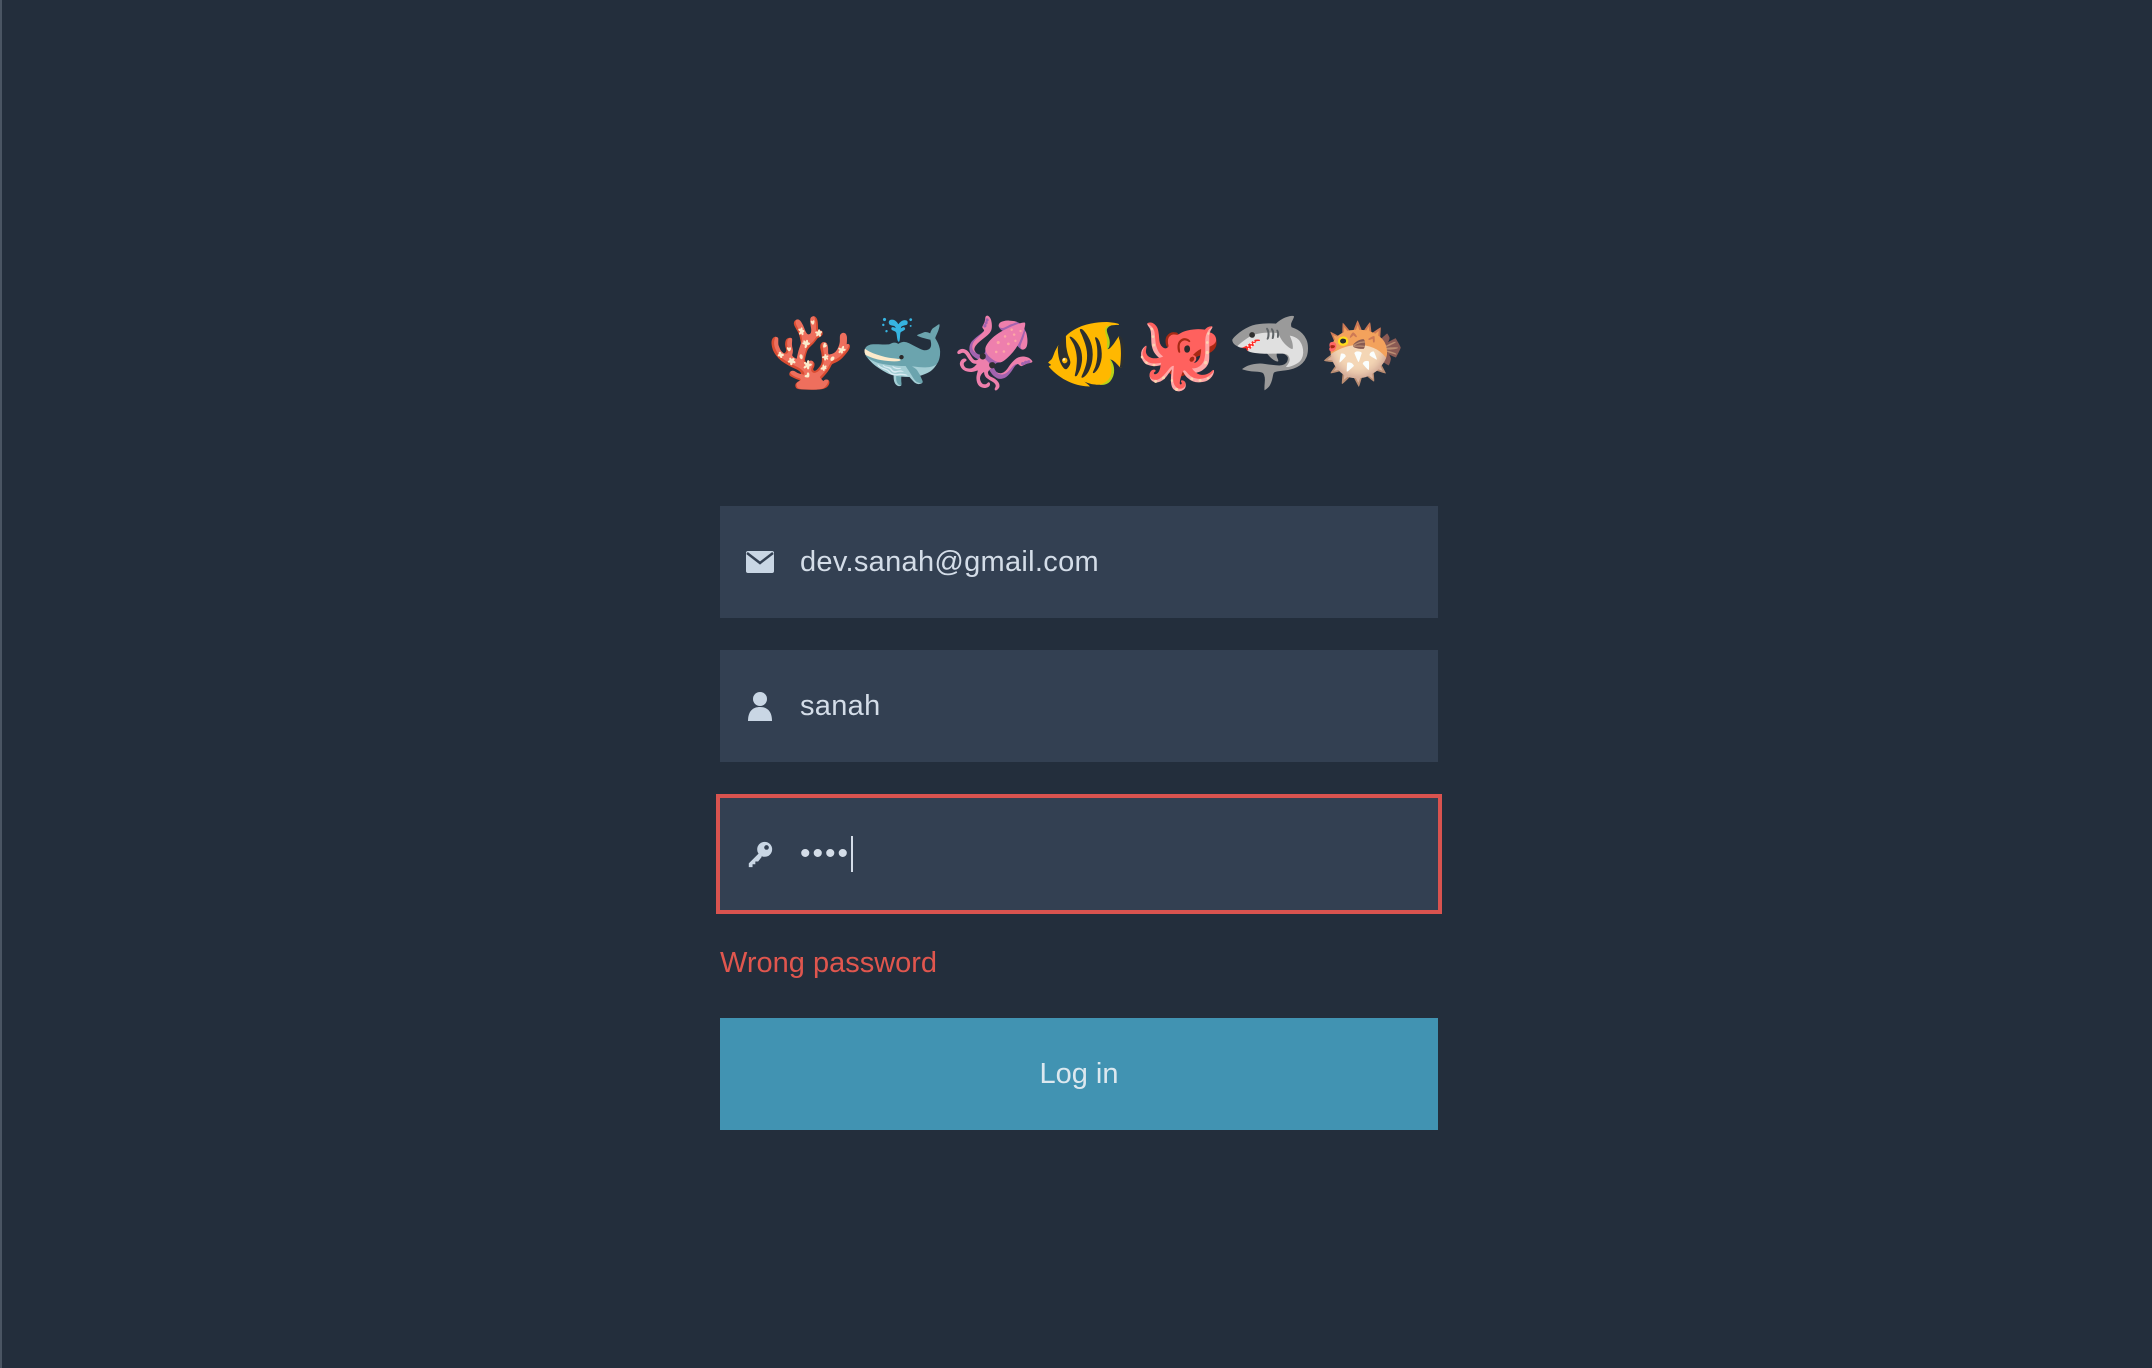 The image size is (2152, 1368). I want to click on tropical-fish-icon: 🐠, so click(1087, 353).